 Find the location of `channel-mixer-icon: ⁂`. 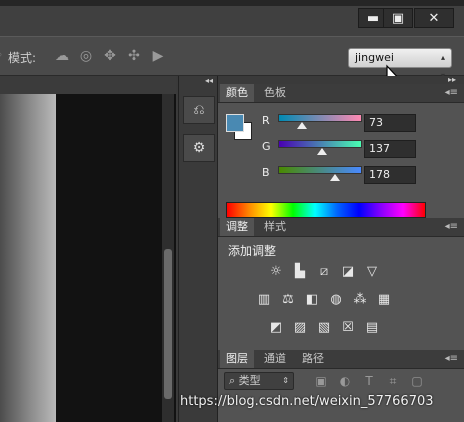

channel-mixer-icon: ⁂ is located at coordinates (360, 300).